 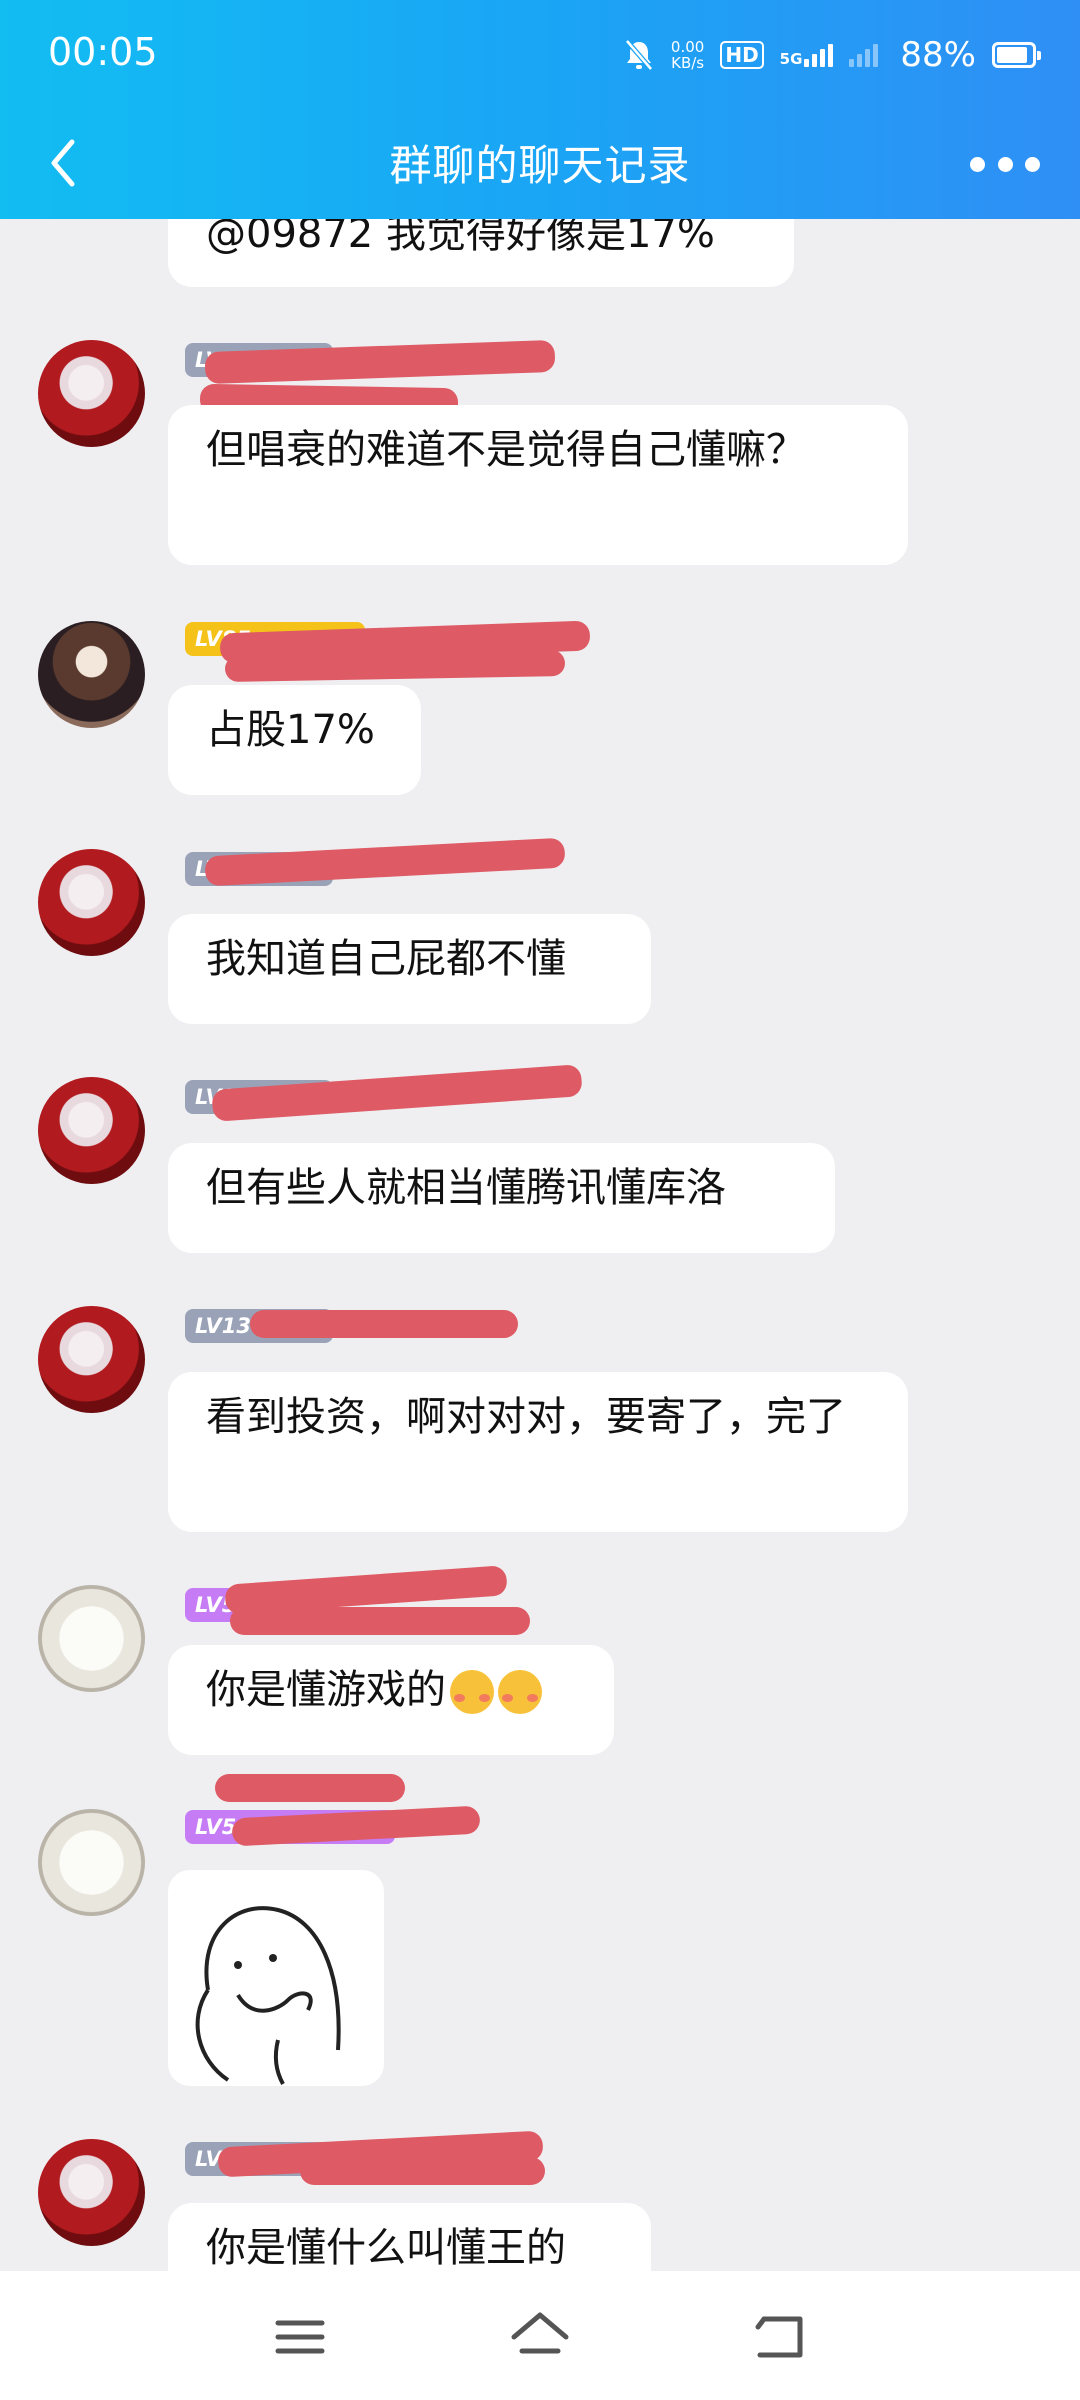 I want to click on message-bubble: 但有些人就相当懂腾讯懂库洛, so click(x=501, y=1198).